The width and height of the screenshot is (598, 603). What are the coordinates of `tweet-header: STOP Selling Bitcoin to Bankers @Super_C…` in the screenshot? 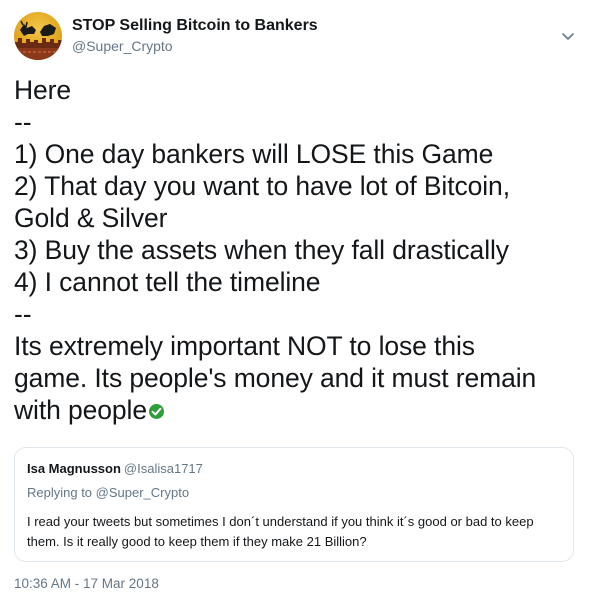 It's located at (299, 38).